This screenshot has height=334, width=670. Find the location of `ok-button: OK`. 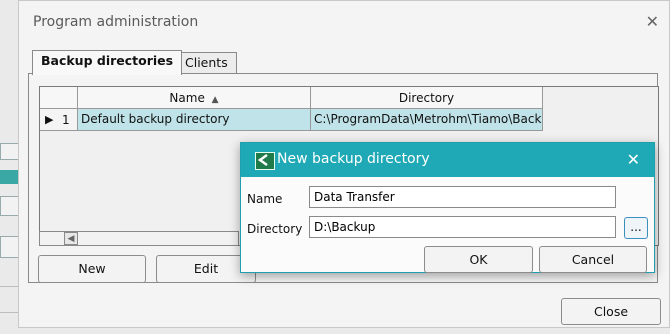

ok-button: OK is located at coordinates (478, 259).